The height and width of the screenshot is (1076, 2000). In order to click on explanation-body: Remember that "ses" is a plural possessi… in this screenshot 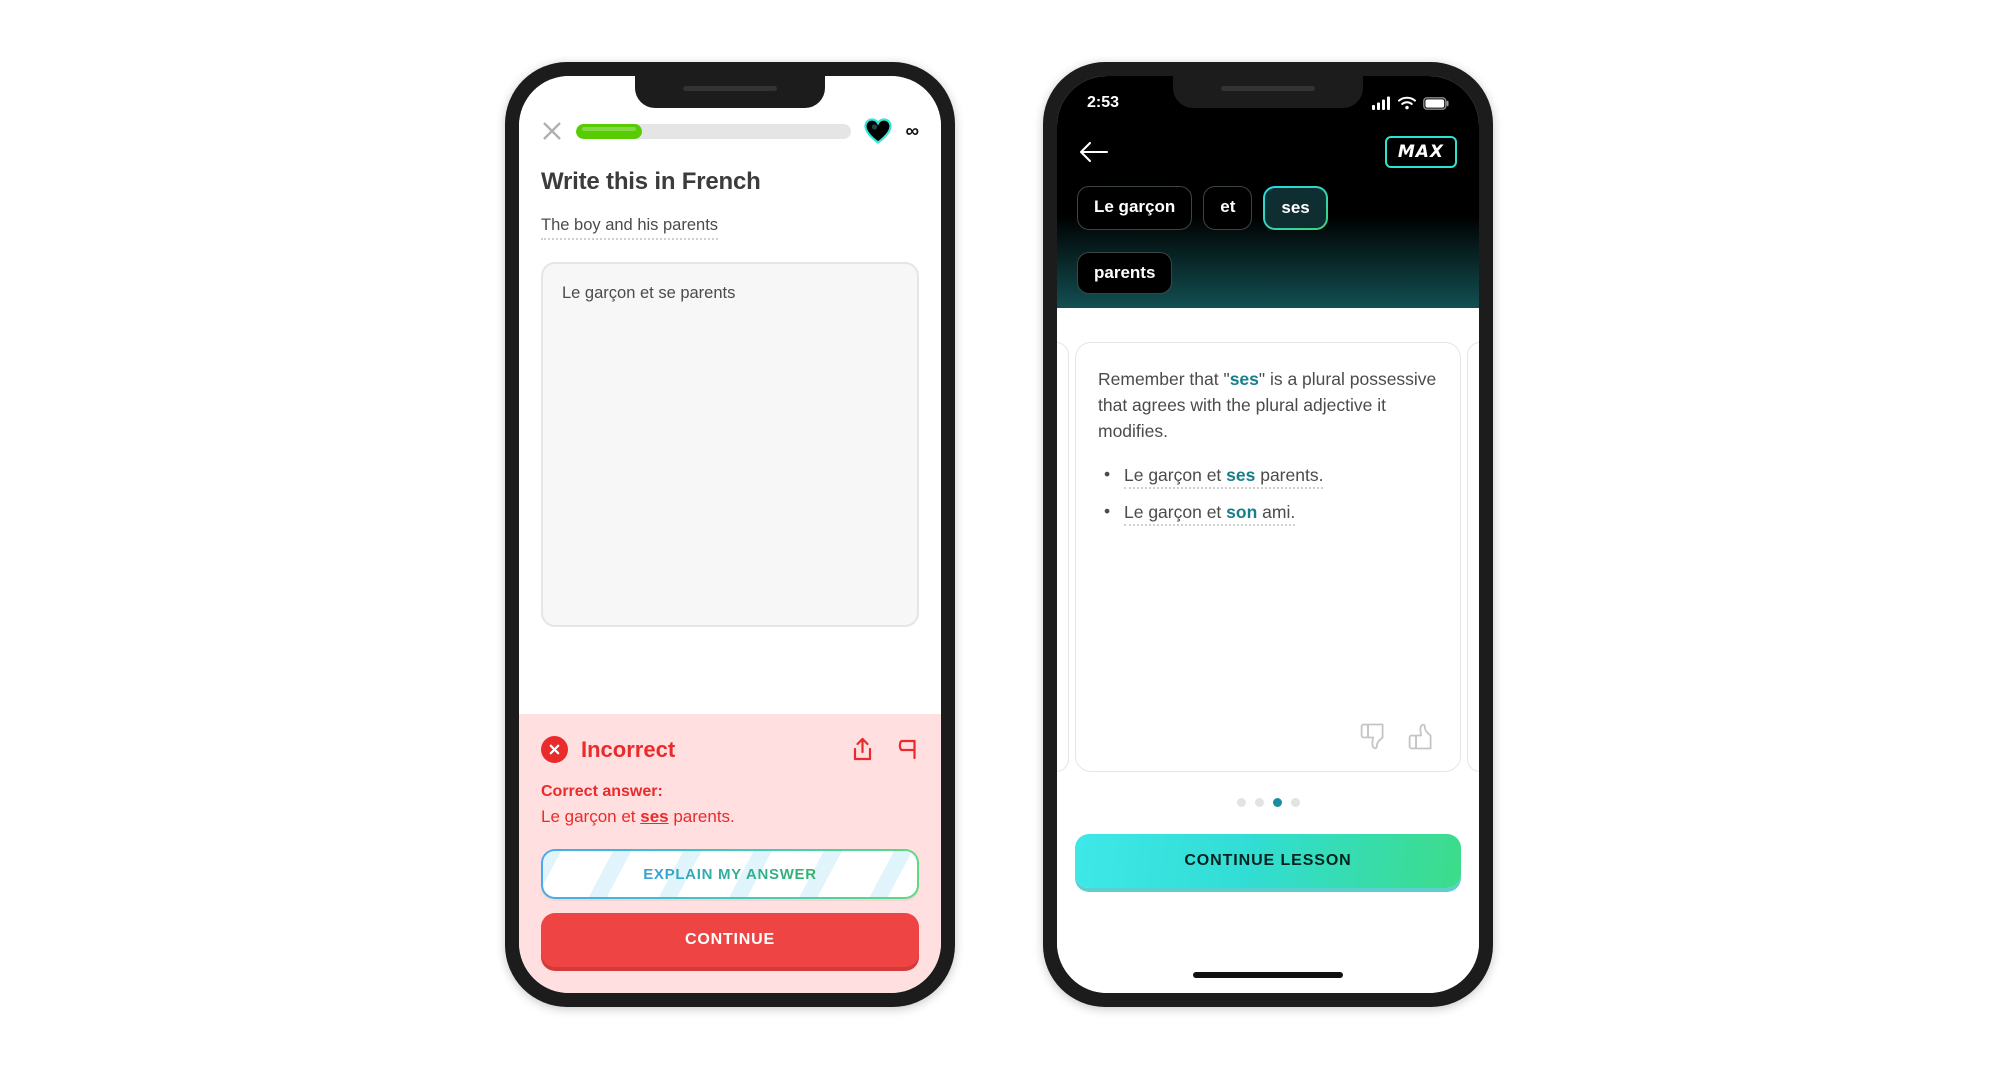, I will do `click(1268, 650)`.